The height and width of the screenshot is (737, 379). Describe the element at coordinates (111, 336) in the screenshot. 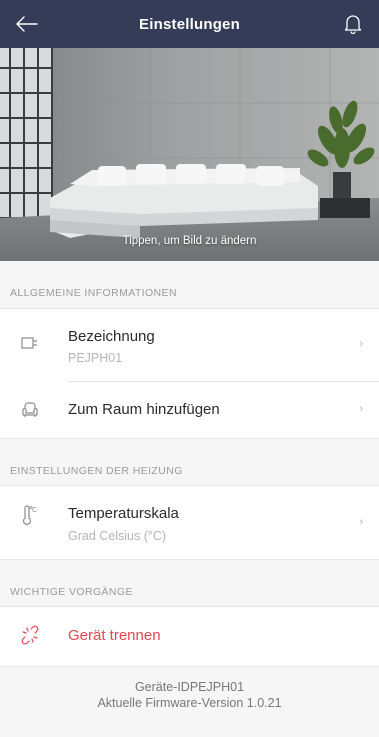

I see `row-label: Bezeichnung` at that location.